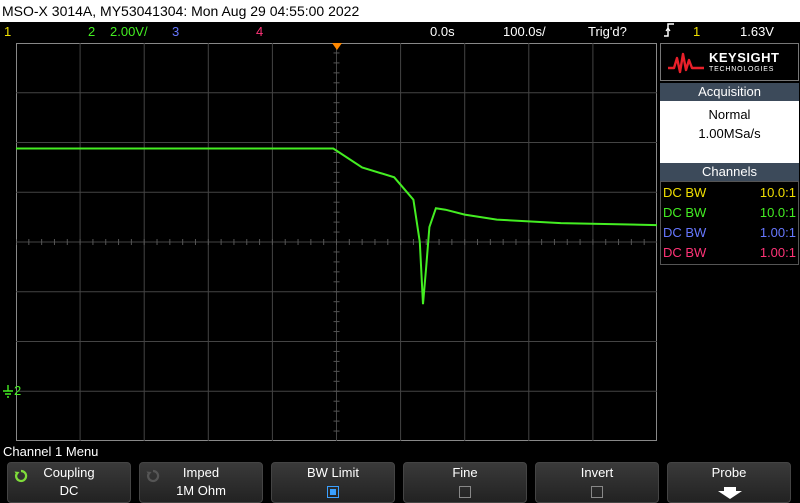 This screenshot has width=800, height=503. I want to click on channel-1-probe: 10.0:1, so click(777, 192).